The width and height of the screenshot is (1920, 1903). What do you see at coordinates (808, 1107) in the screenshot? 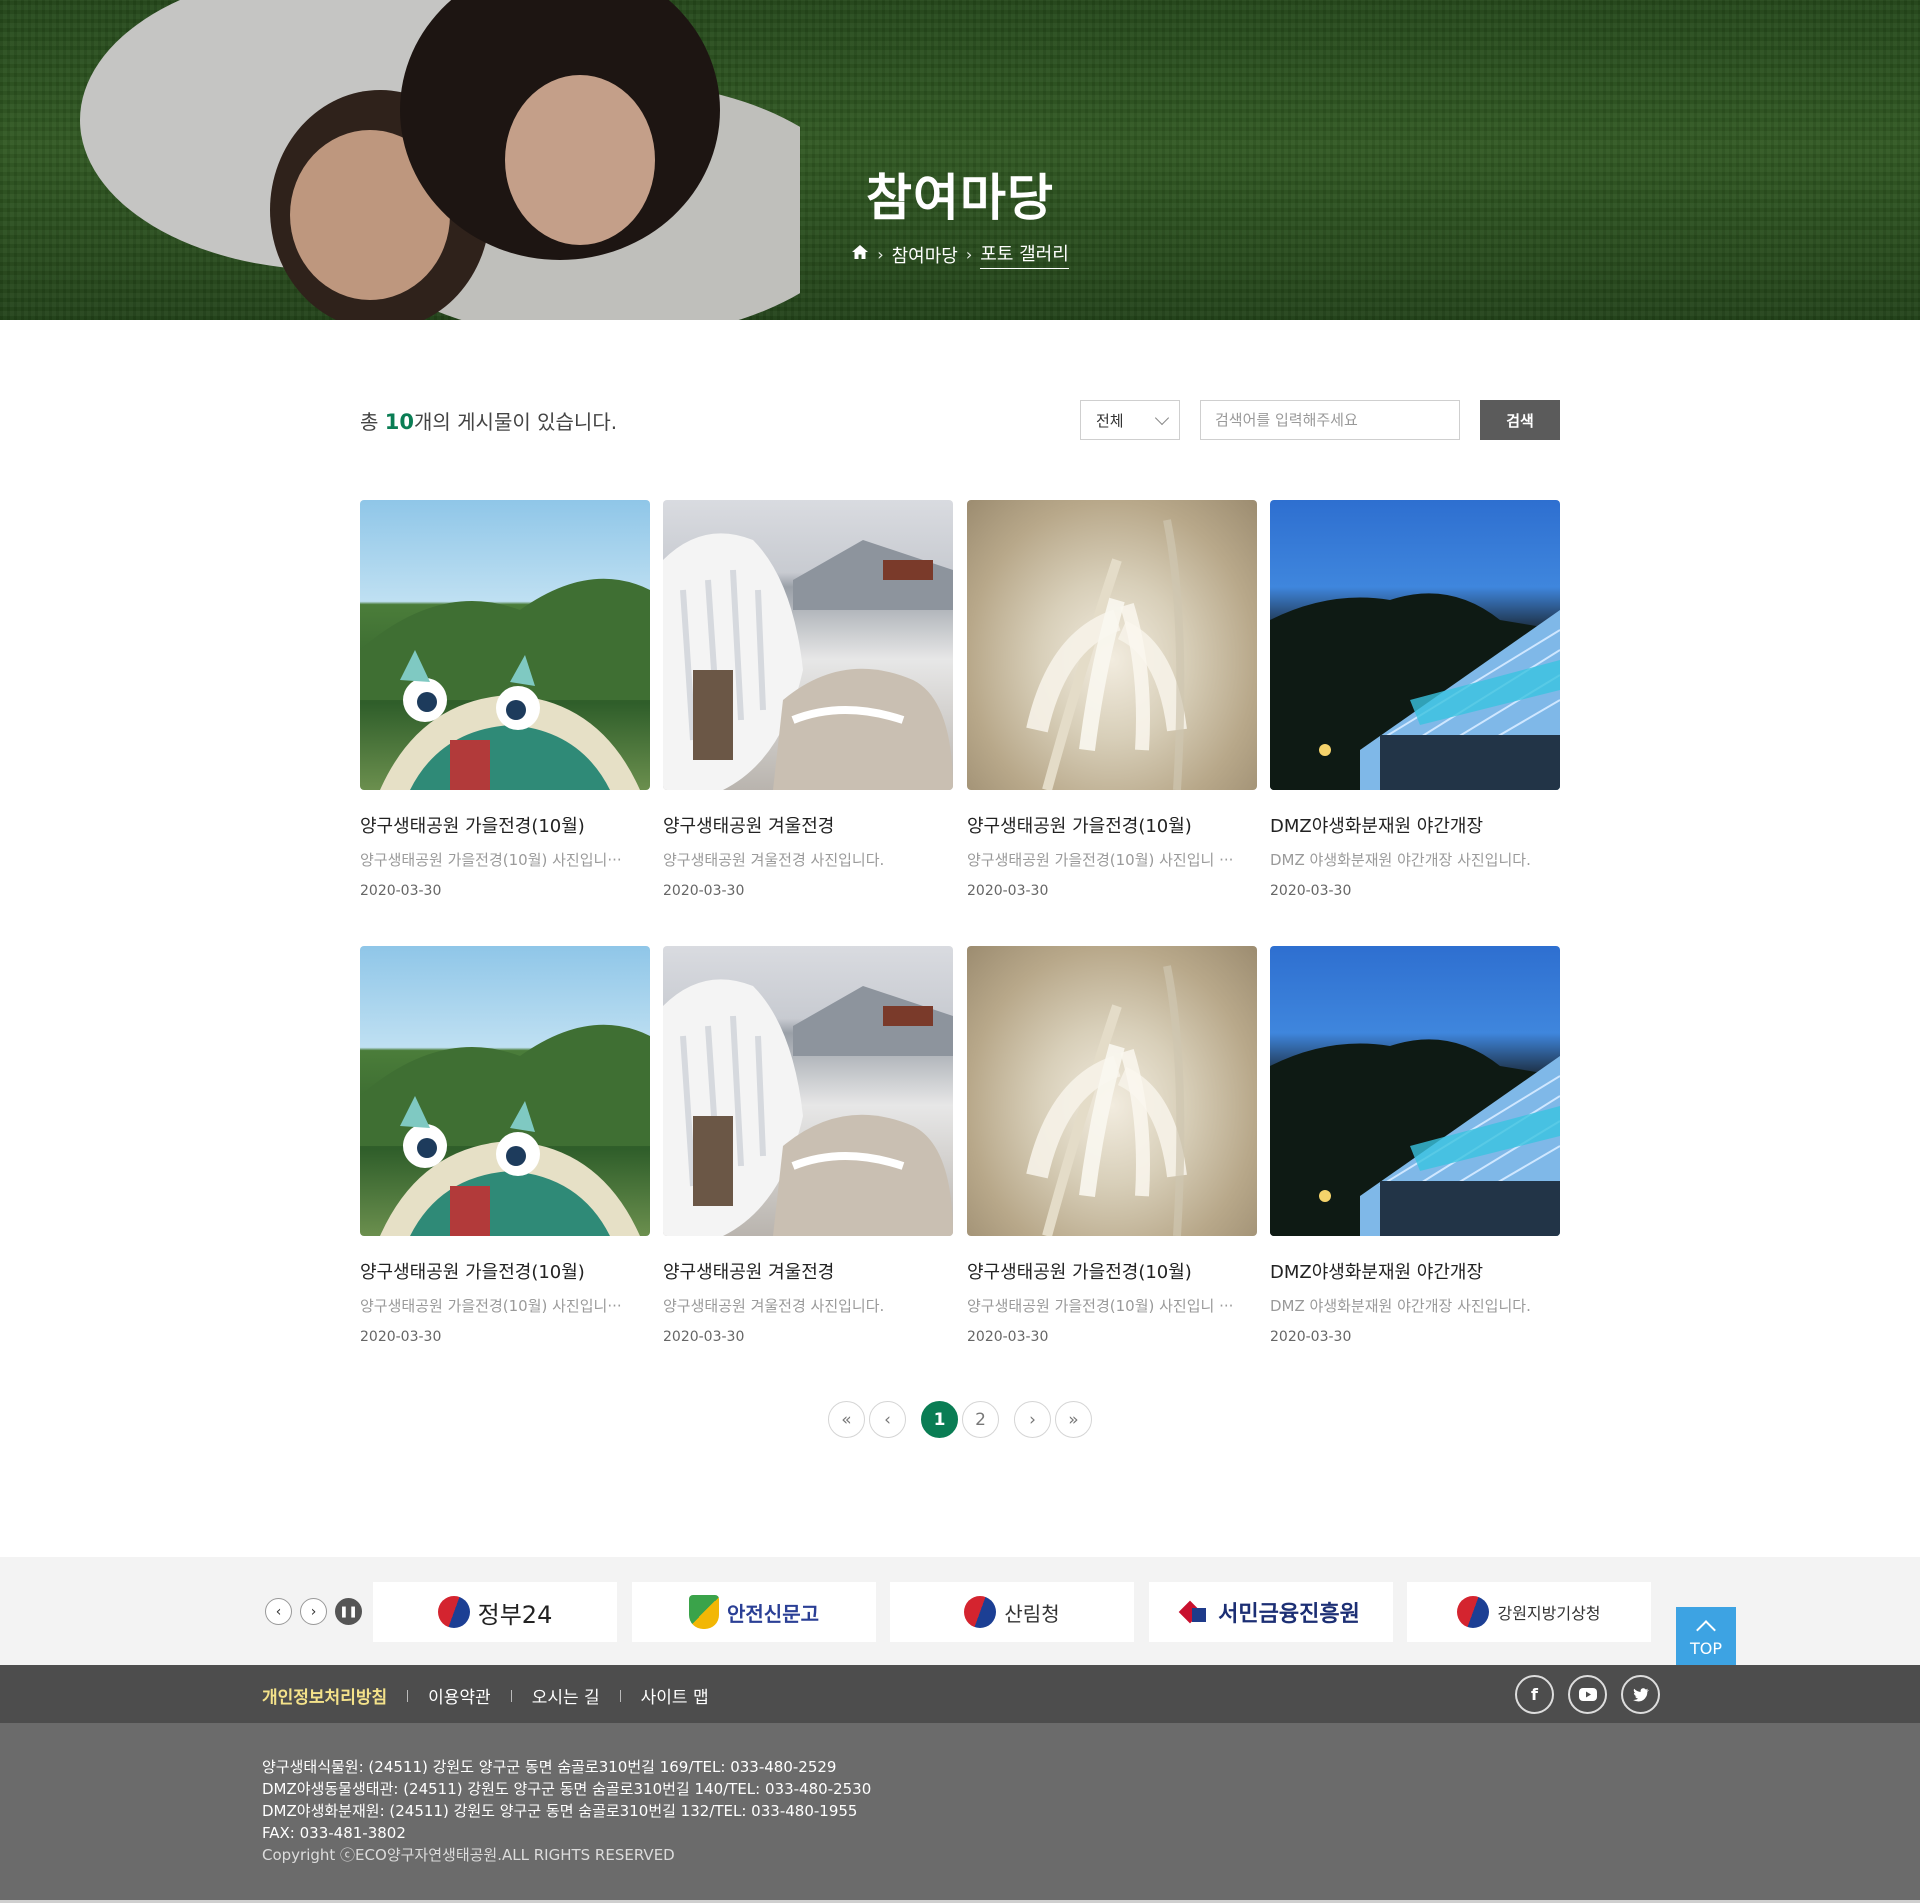
I see `winter-ice-image` at bounding box center [808, 1107].